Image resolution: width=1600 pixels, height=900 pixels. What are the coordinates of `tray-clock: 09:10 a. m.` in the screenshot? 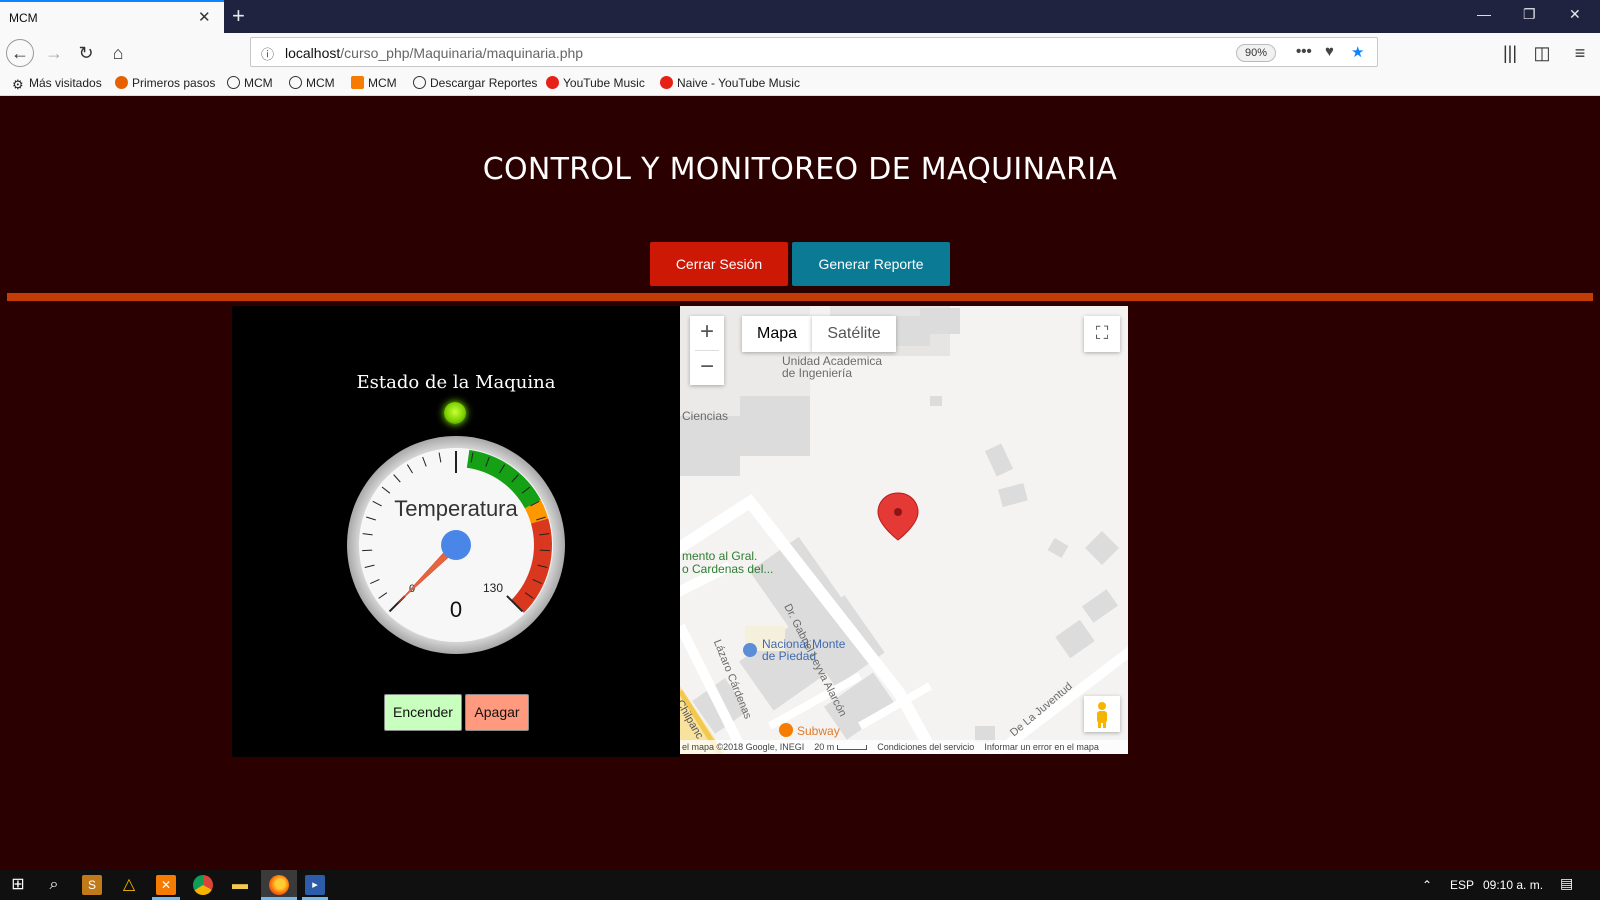 It's located at (1513, 885).